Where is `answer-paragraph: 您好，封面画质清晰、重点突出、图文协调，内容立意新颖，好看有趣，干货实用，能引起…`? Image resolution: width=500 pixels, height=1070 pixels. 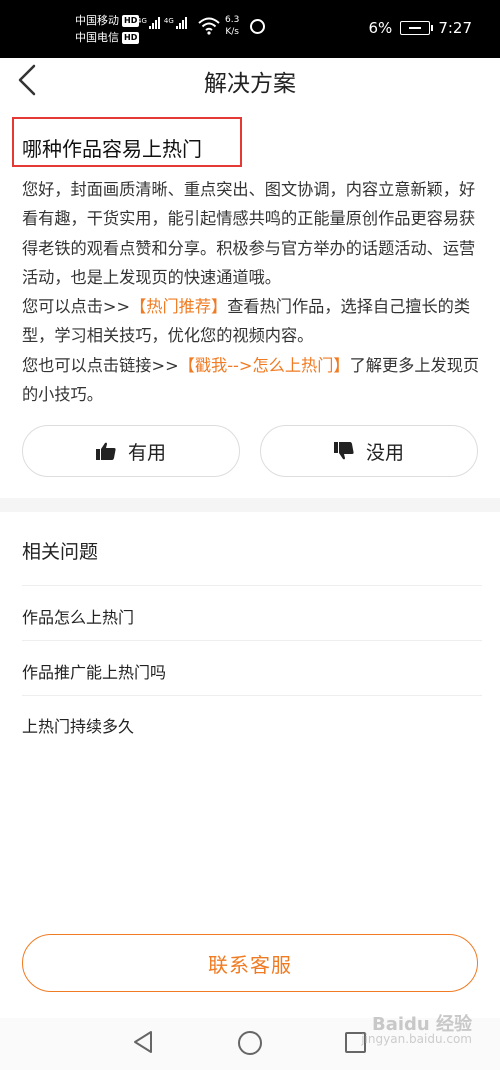
answer-paragraph: 您好，封面画质清晰、重点突出、图文协调，内容立意新颖，好看有趣，干货实用，能引起… is located at coordinates (249, 233).